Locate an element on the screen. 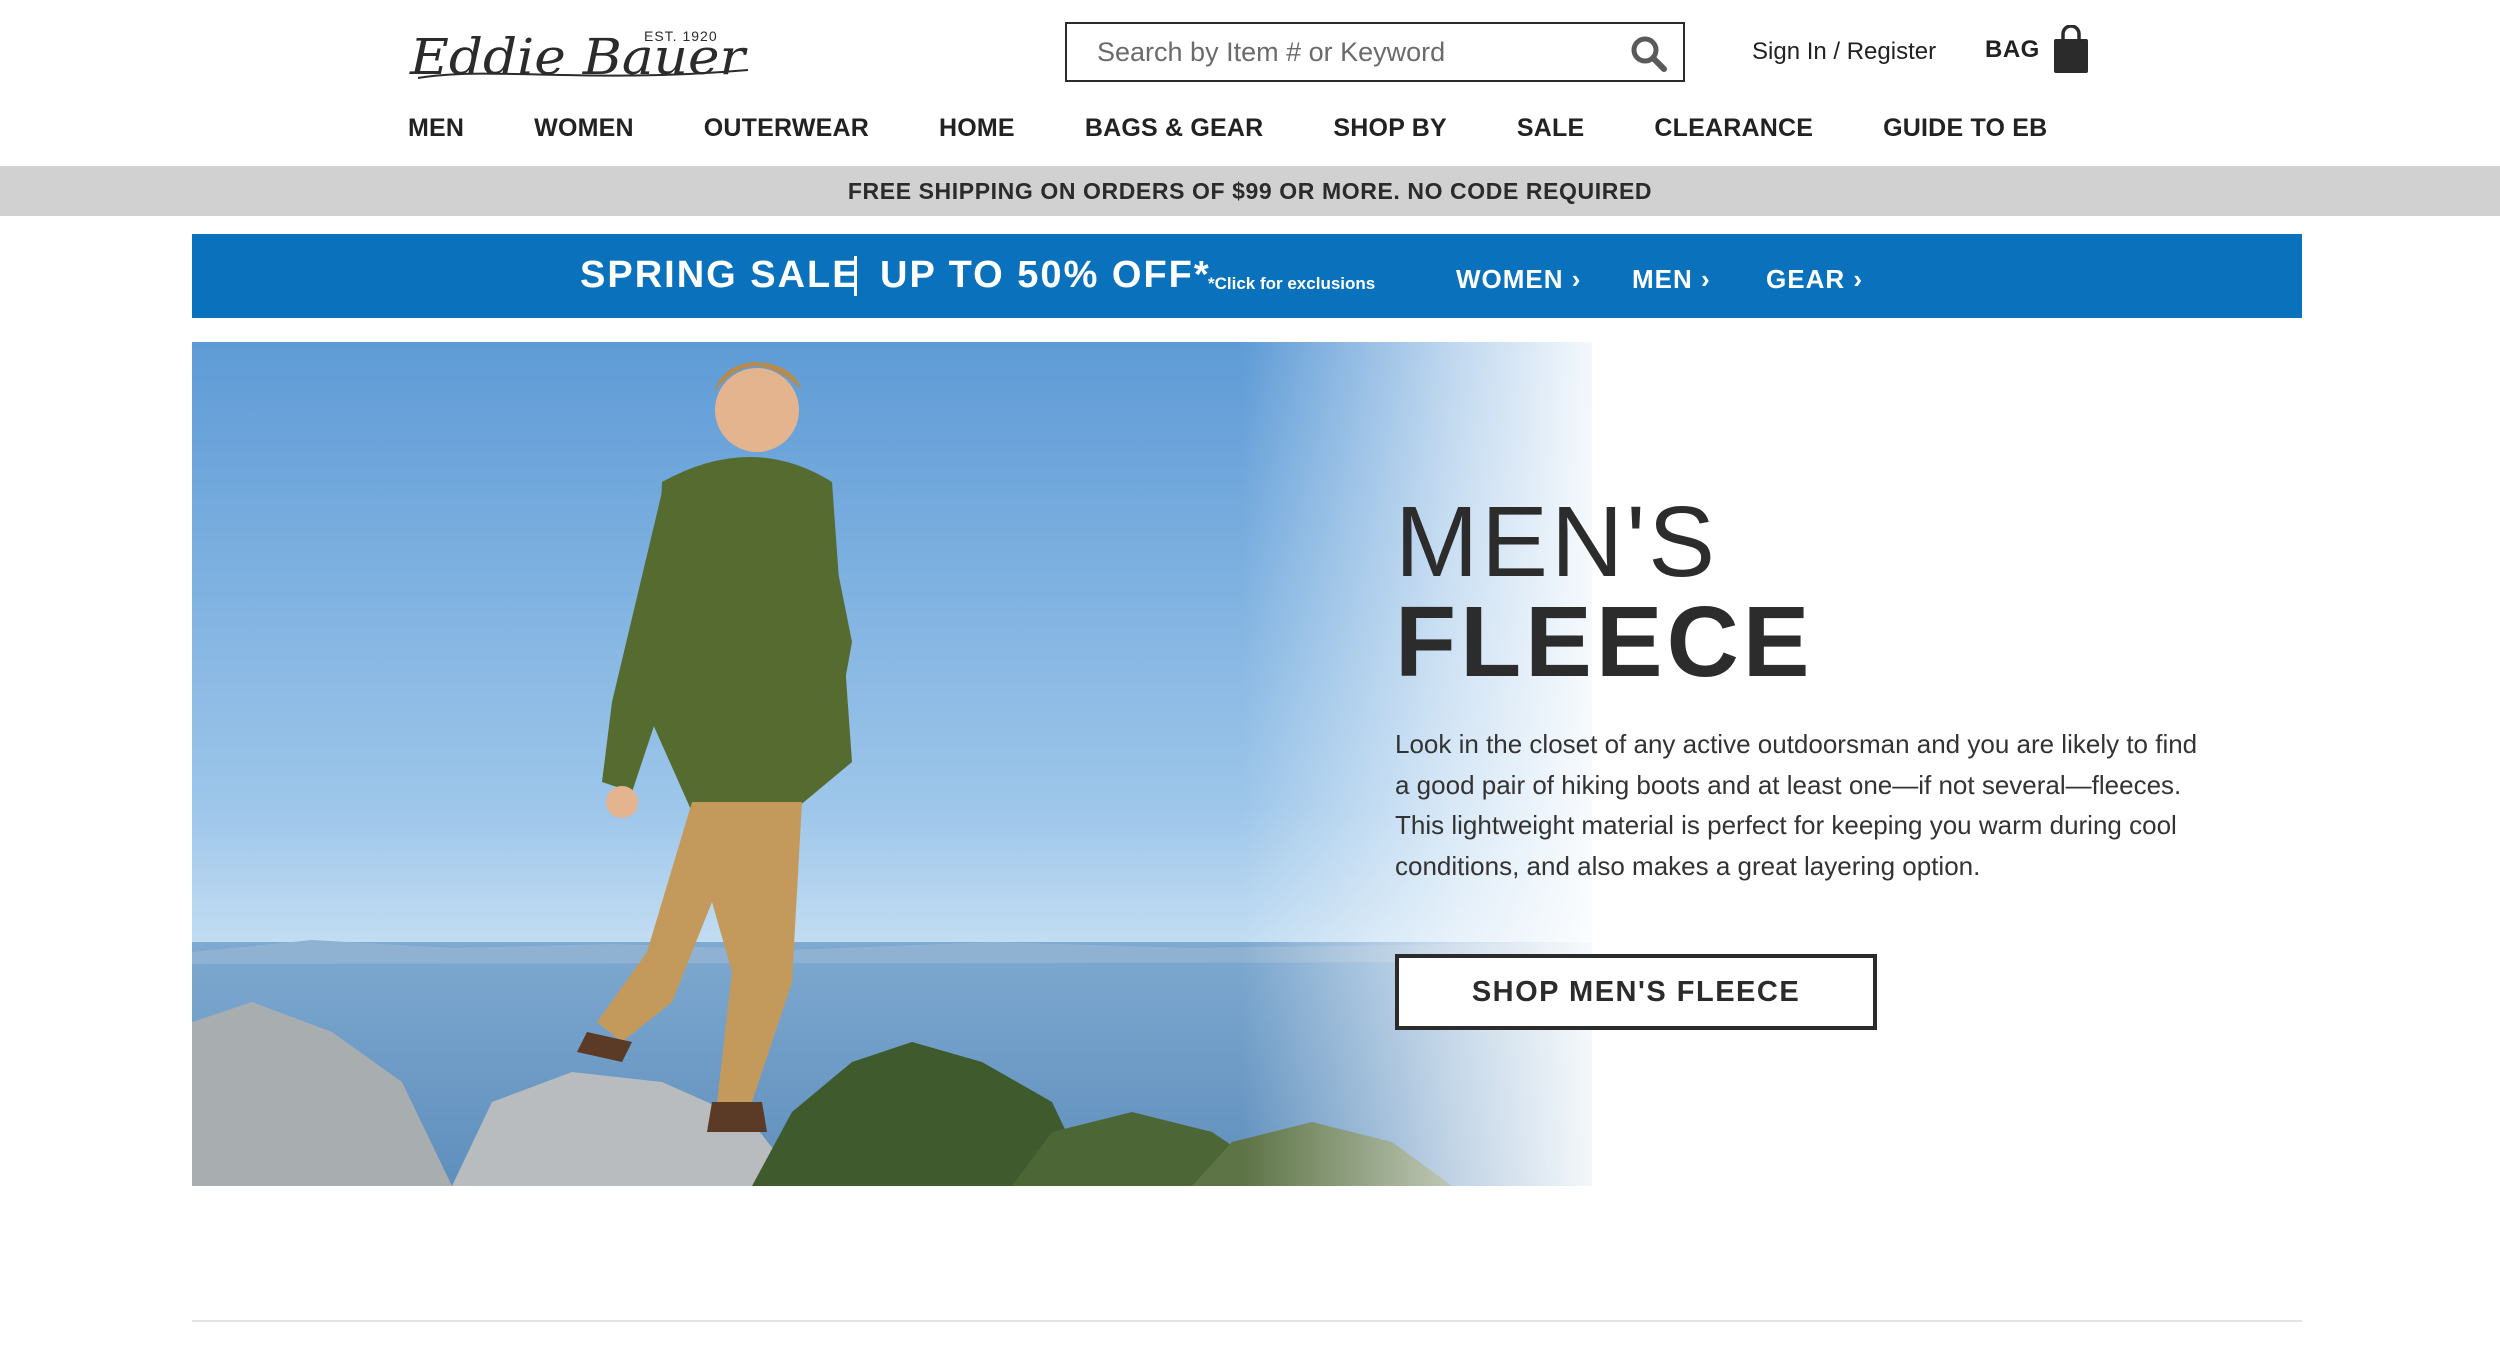 The height and width of the screenshot is (1346, 2500). nav-item-guide-to-eb: GUIDE TO EB is located at coordinates (1965, 131).